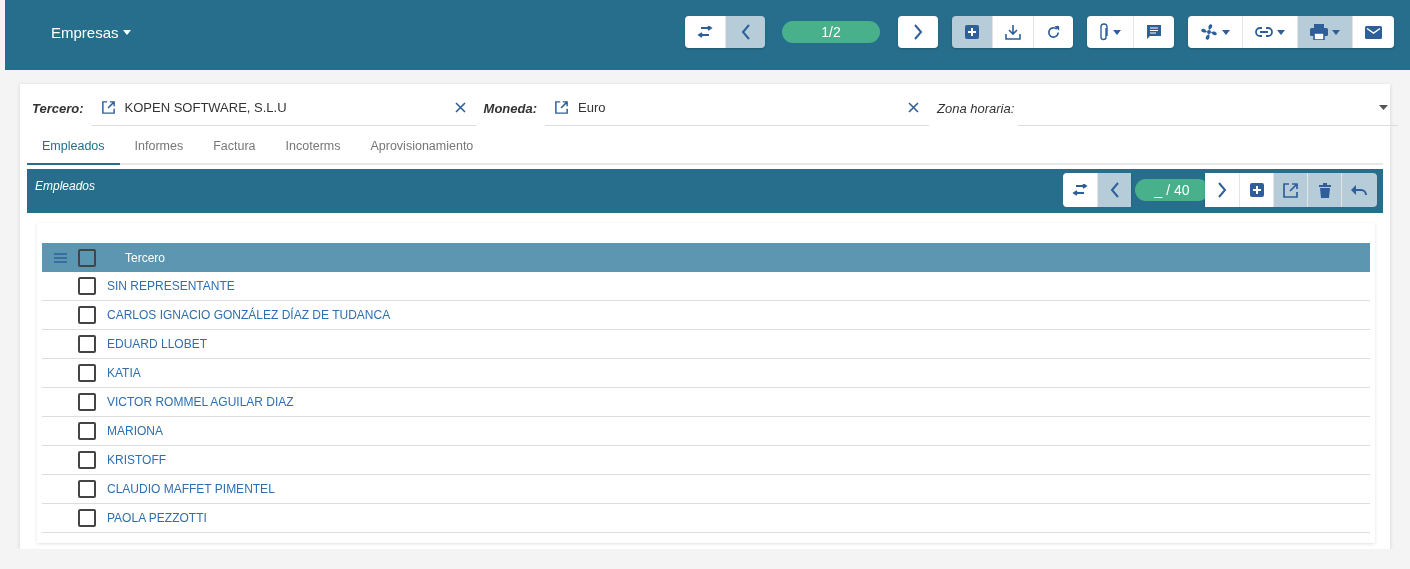 The width and height of the screenshot is (1410, 569). I want to click on module-menu: Empresas, so click(91, 32).